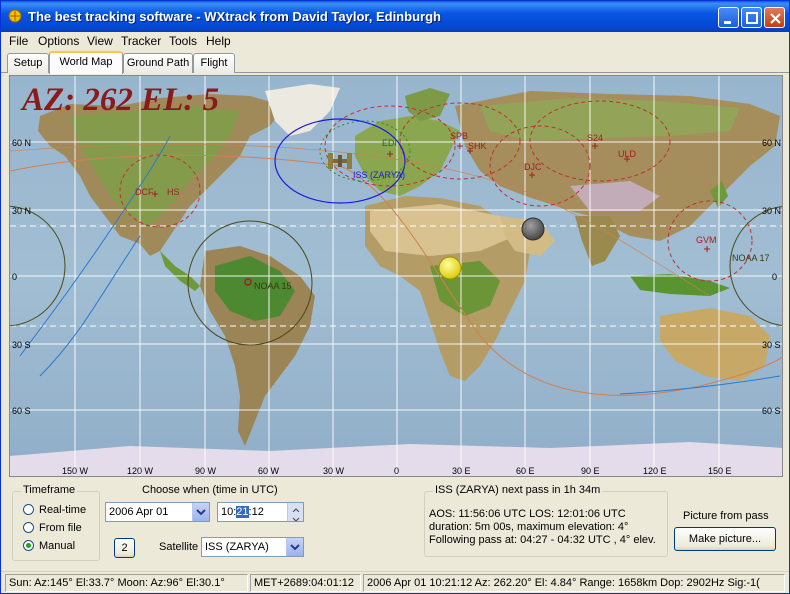 The width and height of the screenshot is (790, 594). Describe the element at coordinates (771, 411) in the screenshot. I see `lat-label-60s-right: 60 S` at that location.